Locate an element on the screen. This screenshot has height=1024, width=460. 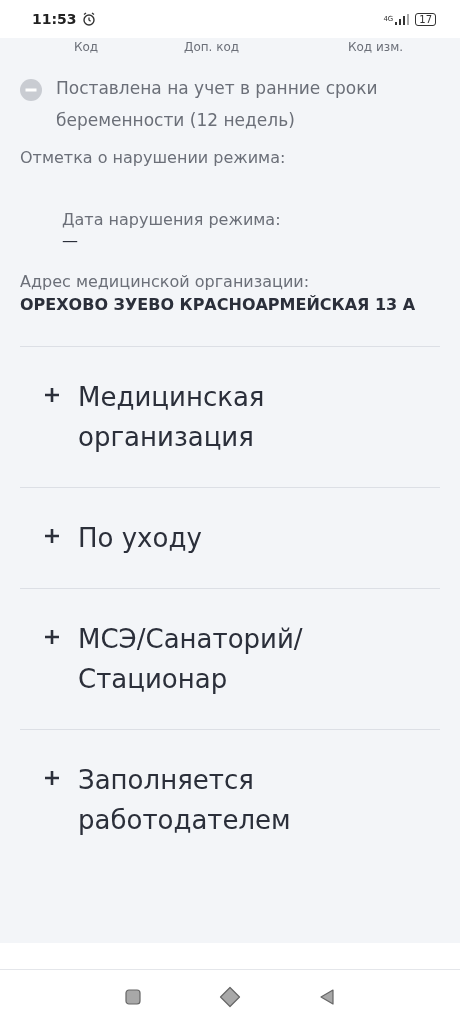
column-header: Код изм. is located at coordinates (376, 47).